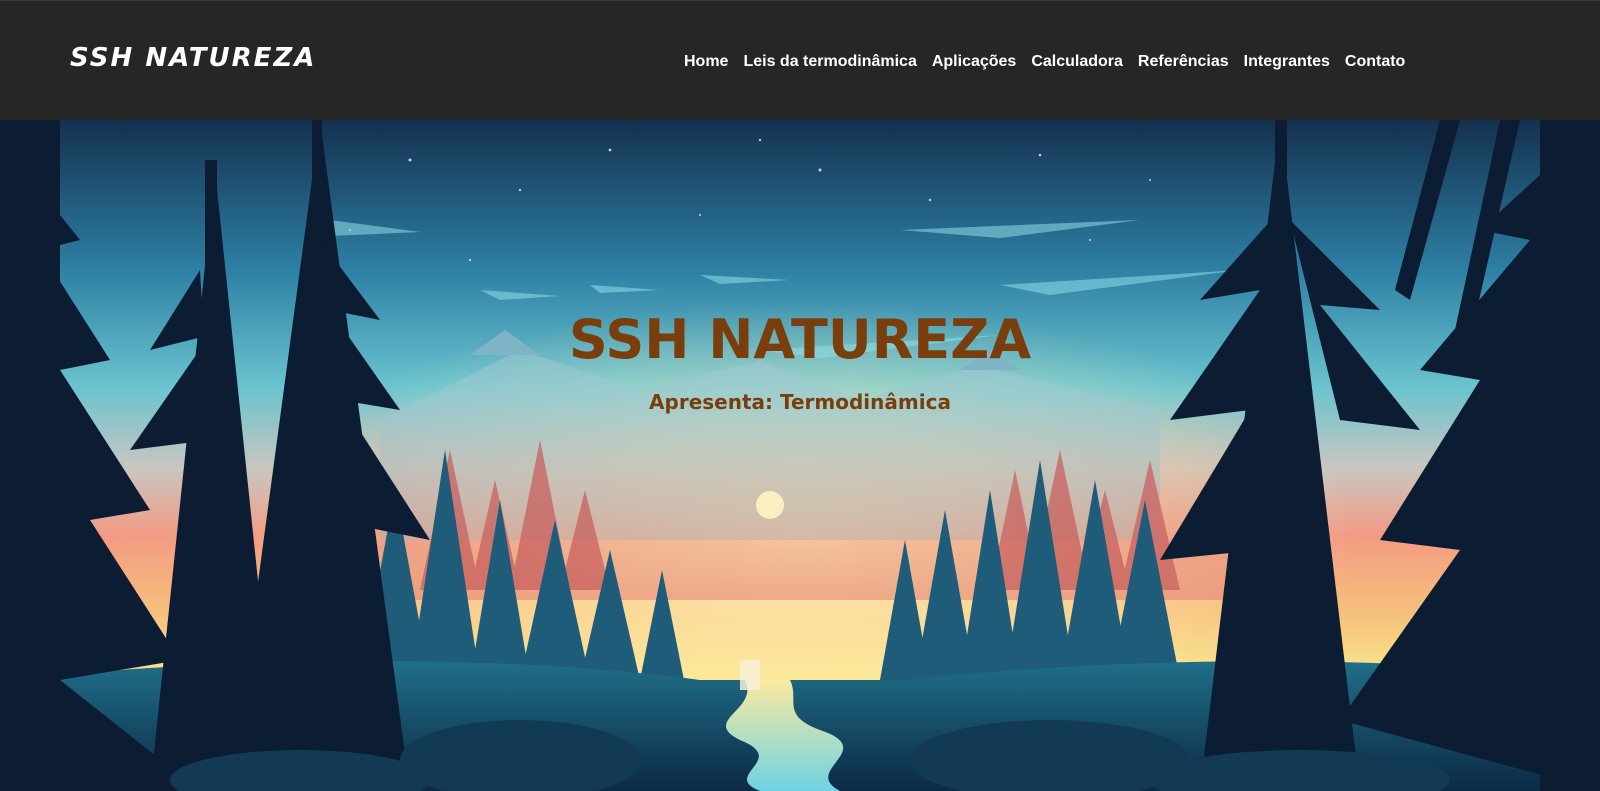 The image size is (1600, 791). I want to click on nav-item-calculadora: Calculadora, so click(1077, 62).